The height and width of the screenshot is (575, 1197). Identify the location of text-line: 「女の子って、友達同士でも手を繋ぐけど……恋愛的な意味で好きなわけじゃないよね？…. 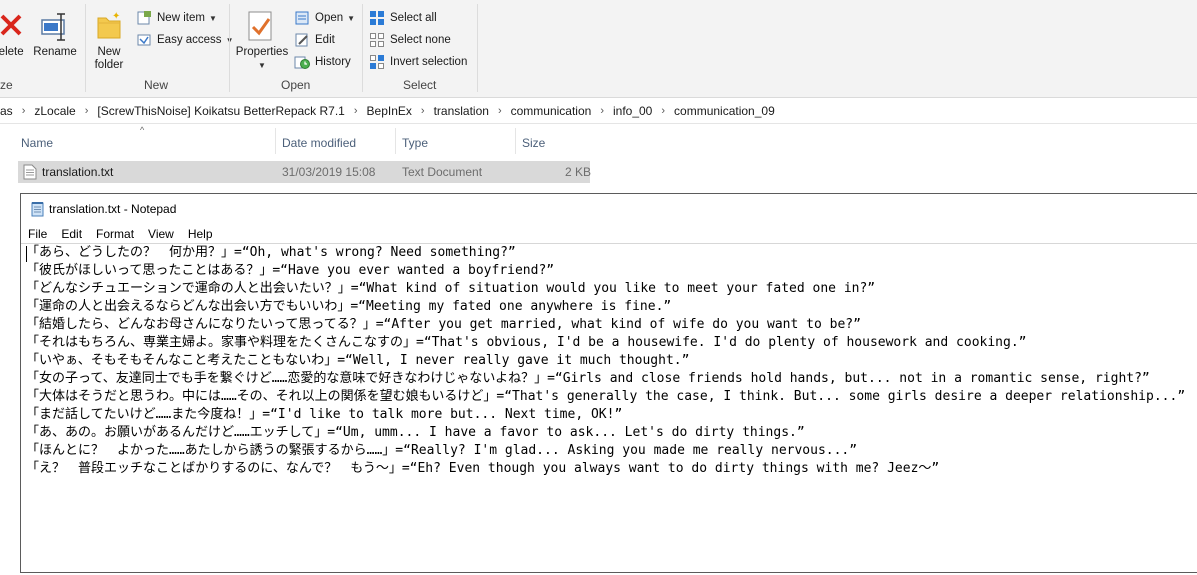
(588, 378).